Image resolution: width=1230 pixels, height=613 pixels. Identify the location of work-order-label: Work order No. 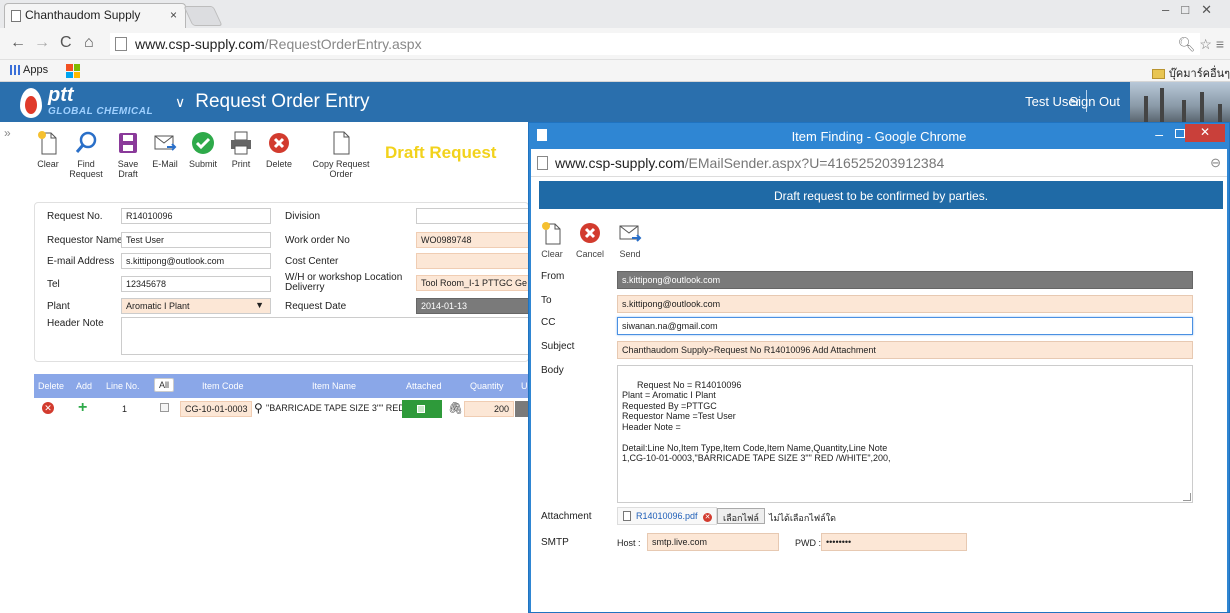
(317, 240).